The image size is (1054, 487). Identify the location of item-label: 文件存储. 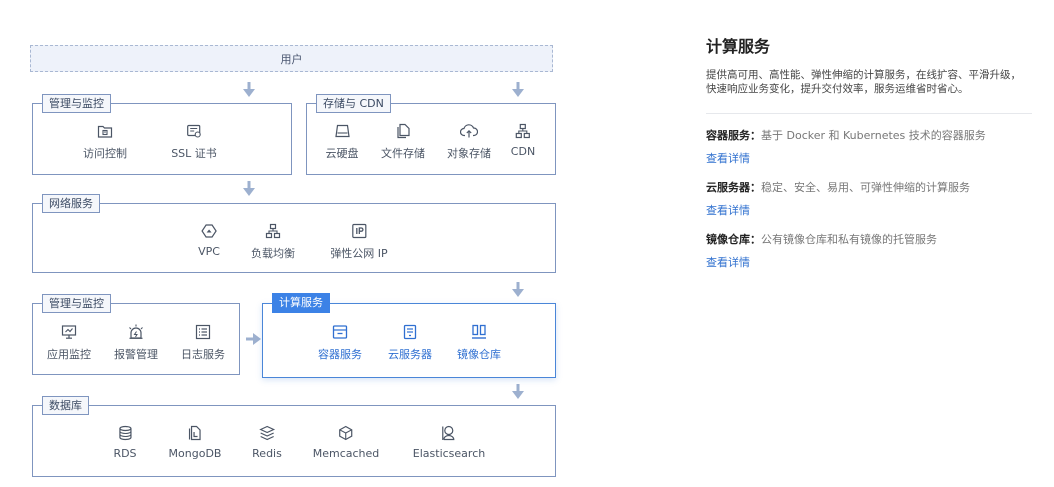
(403, 153).